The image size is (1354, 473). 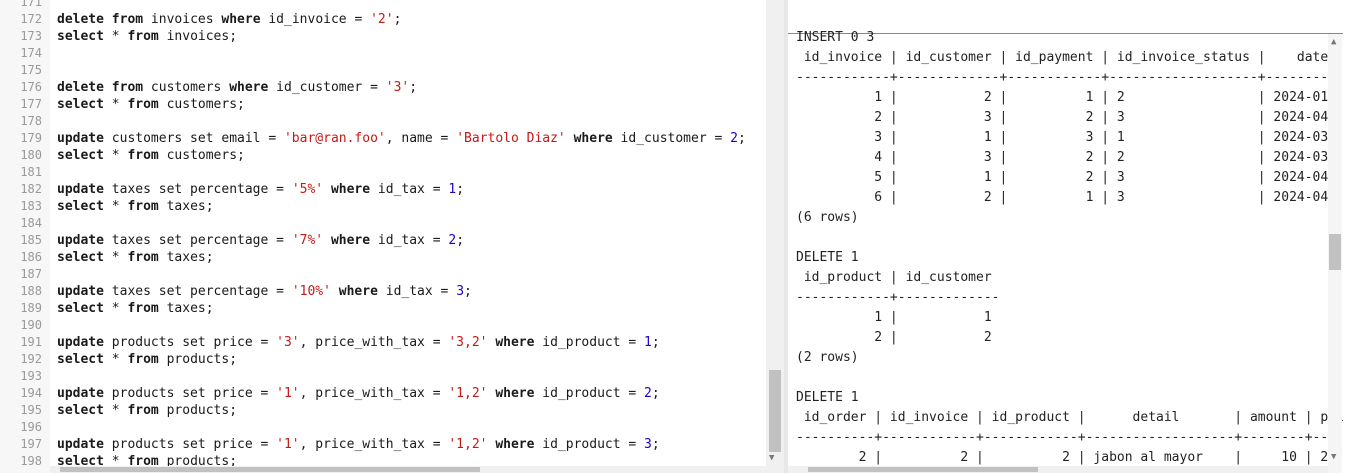 What do you see at coordinates (1066, 137) in the screenshot?
I see `output-line: 3 | 1 | 3 | 1 | 2024-03-` at bounding box center [1066, 137].